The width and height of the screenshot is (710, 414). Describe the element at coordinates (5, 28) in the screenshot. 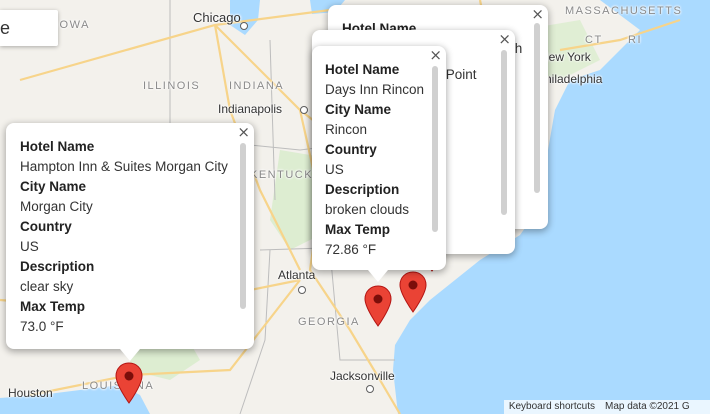

I see `map-control-label: e` at that location.